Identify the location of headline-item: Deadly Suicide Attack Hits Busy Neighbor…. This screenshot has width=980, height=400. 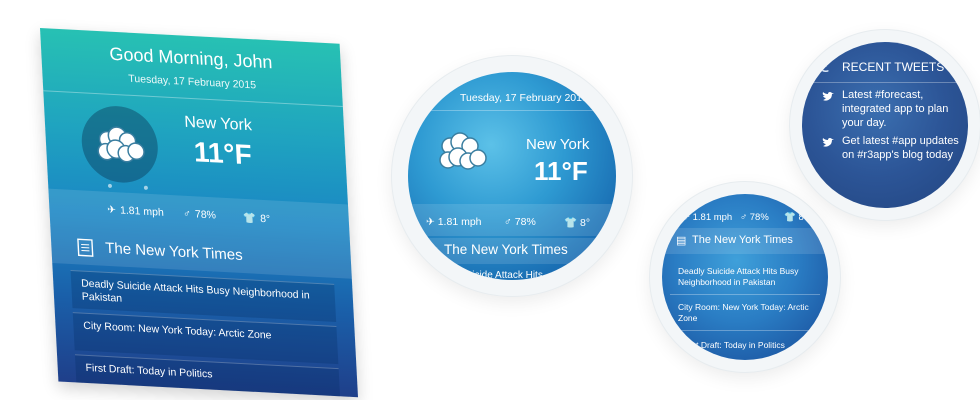
(748, 277).